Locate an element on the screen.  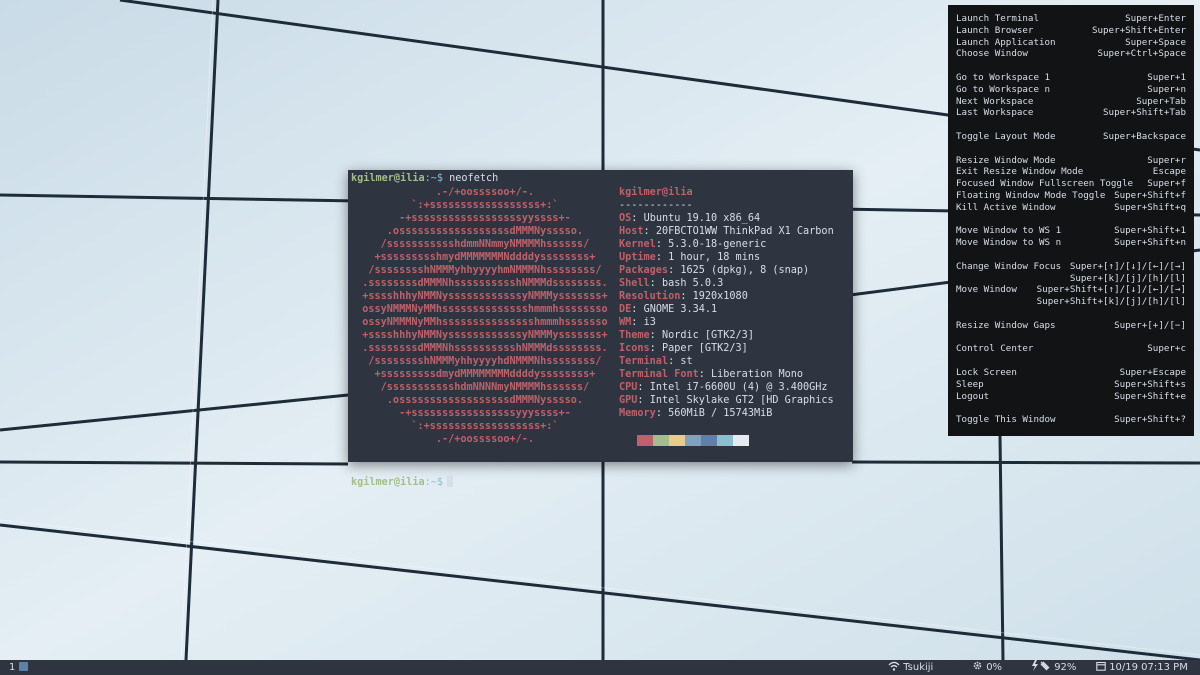
clock: 10/19 07:13 PM is located at coordinates (1142, 667).